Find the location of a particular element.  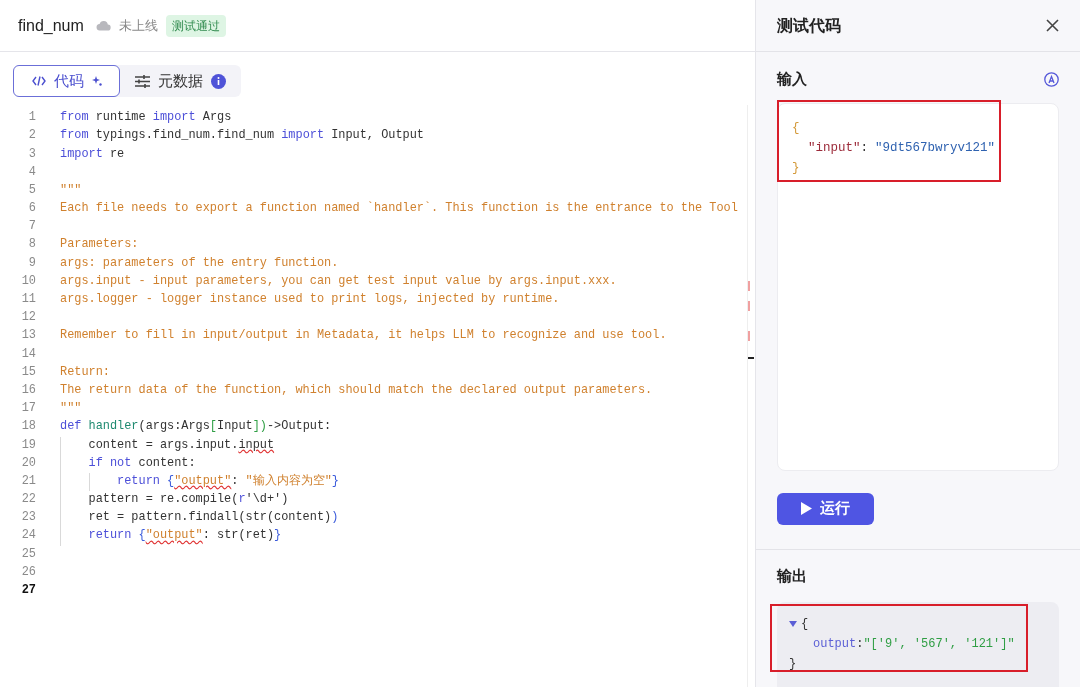

code-line: The return data of the function, which should match the declared output parameters. is located at coordinates (356, 389).